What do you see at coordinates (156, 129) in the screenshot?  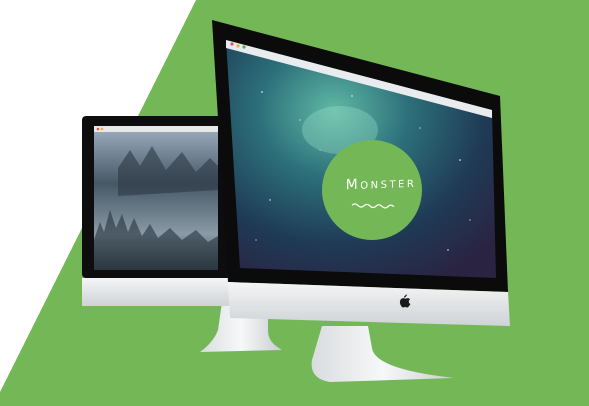 I see `small-monitor-browser-bar` at bounding box center [156, 129].